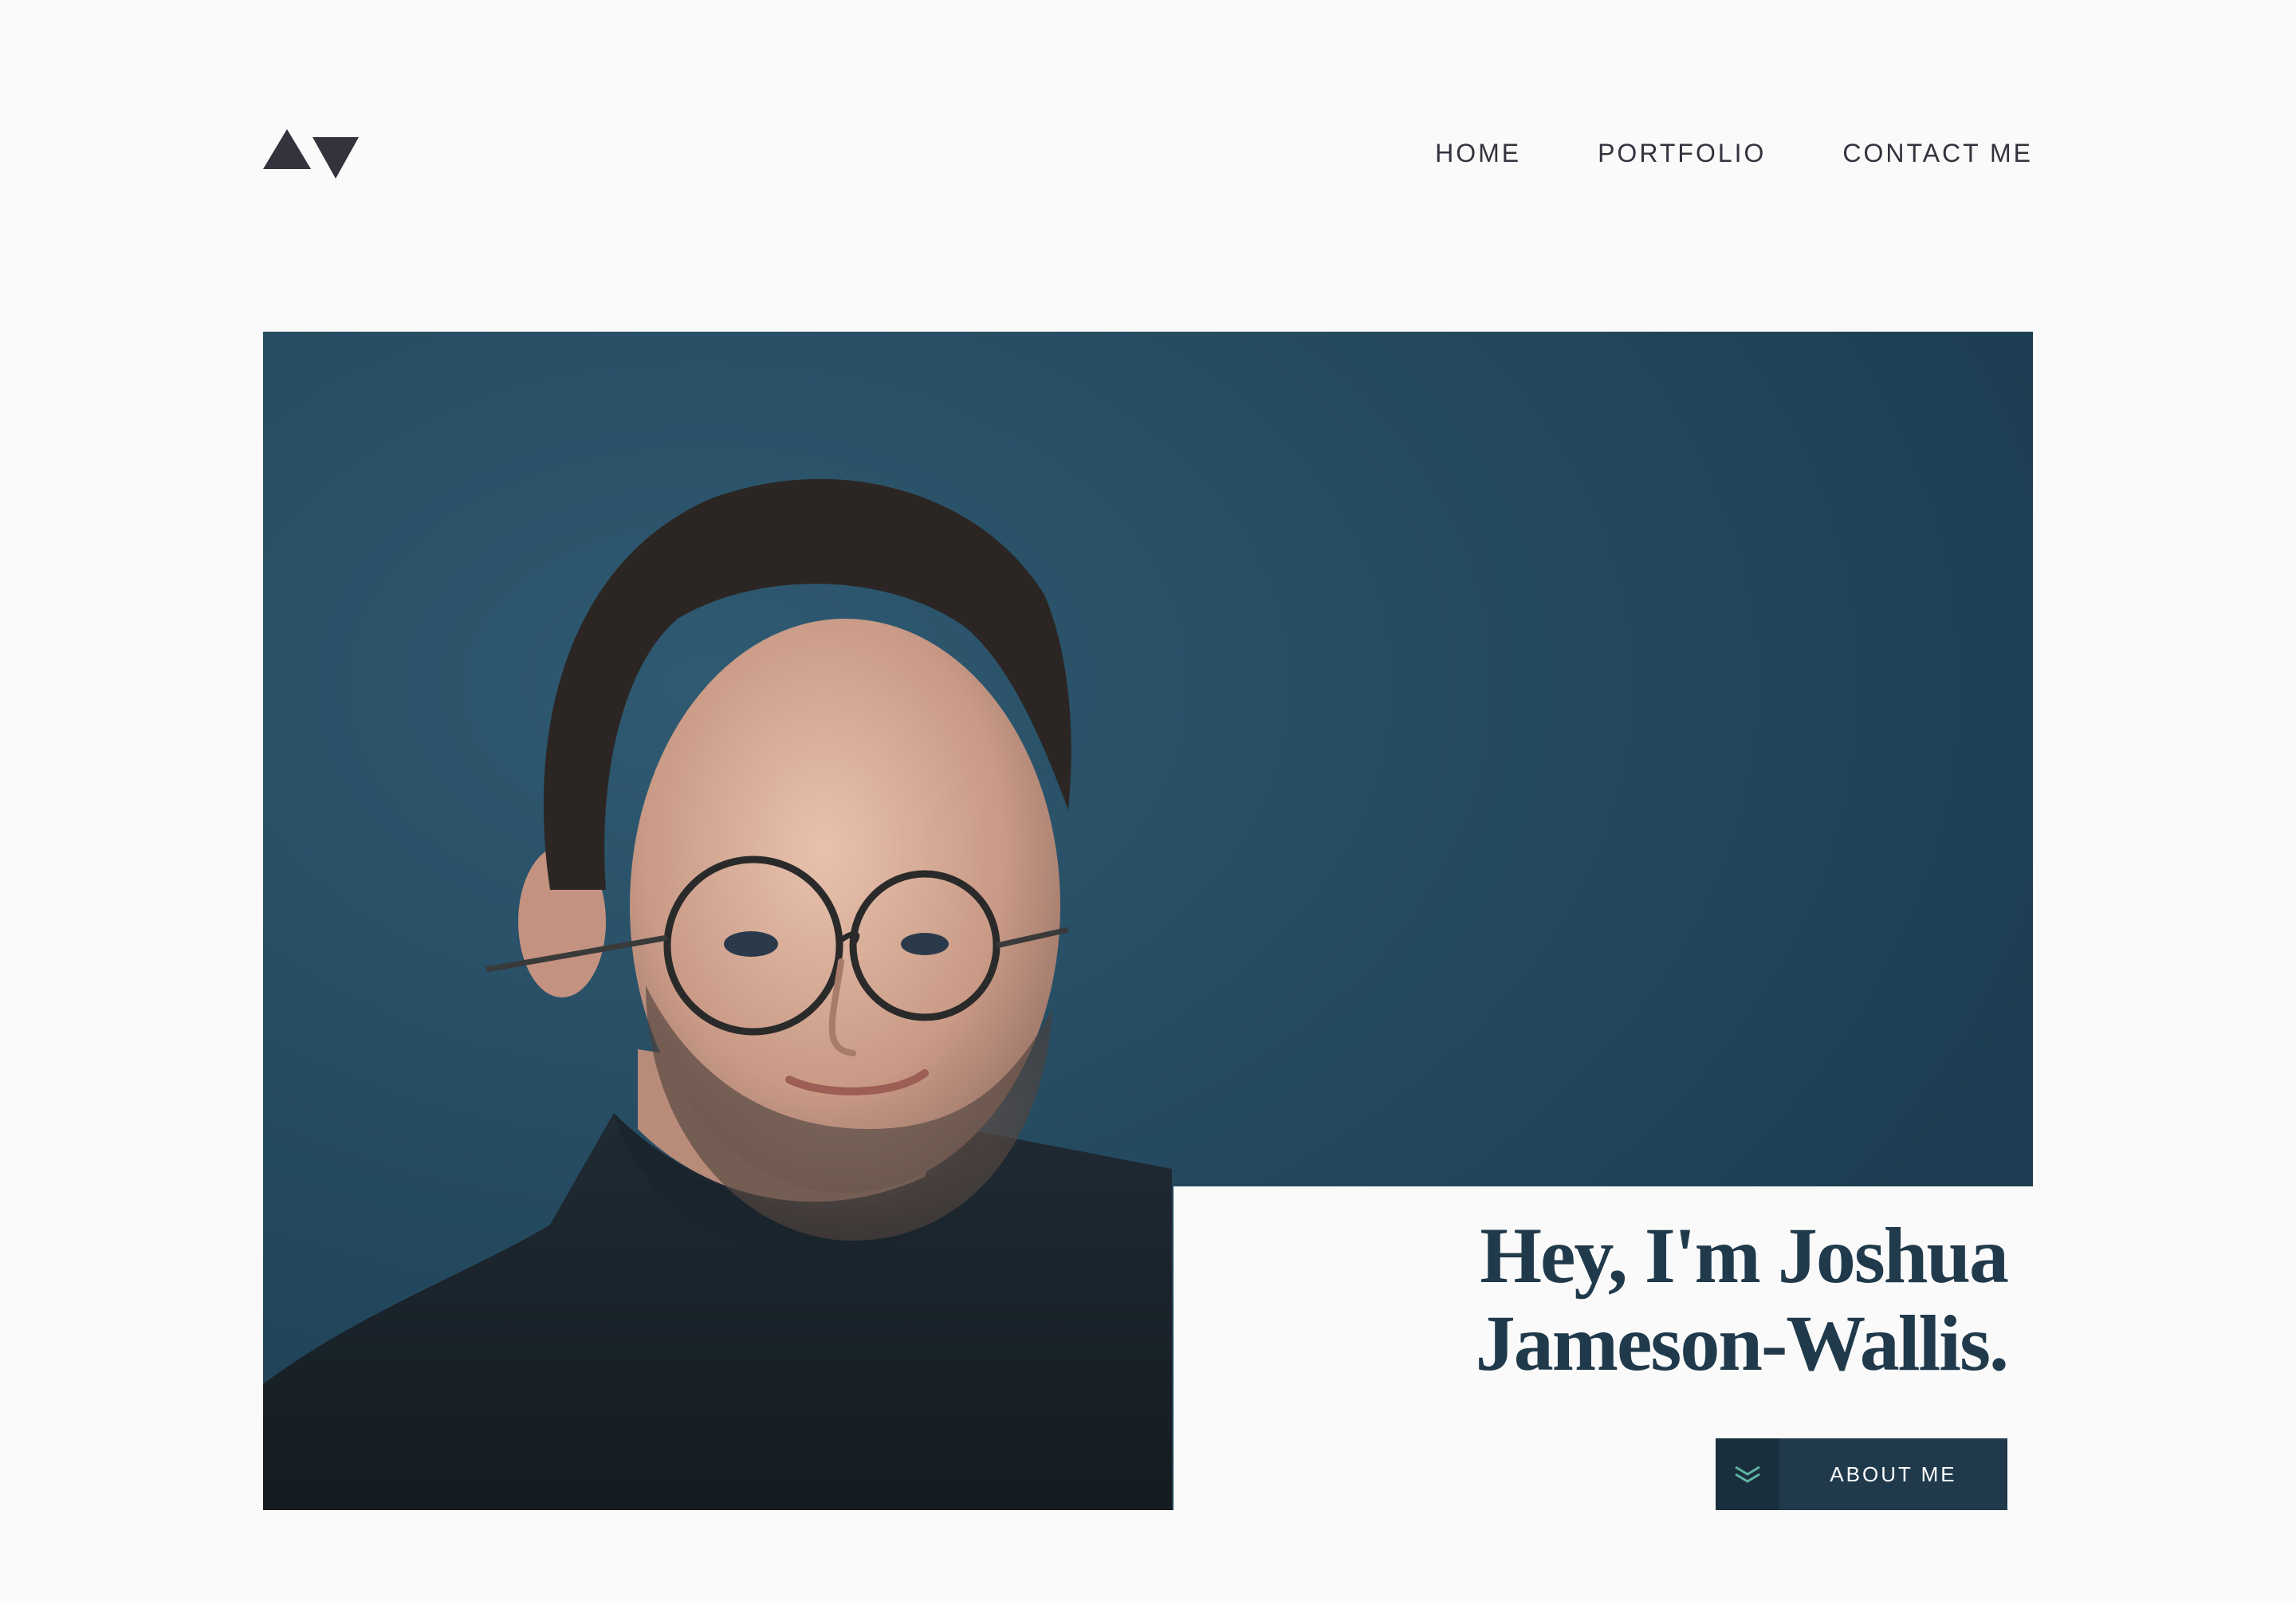 The width and height of the screenshot is (2296, 1601). Describe the element at coordinates (1742, 1343) in the screenshot. I see `hero-title-line2: Jameson-Wallis.` at that location.